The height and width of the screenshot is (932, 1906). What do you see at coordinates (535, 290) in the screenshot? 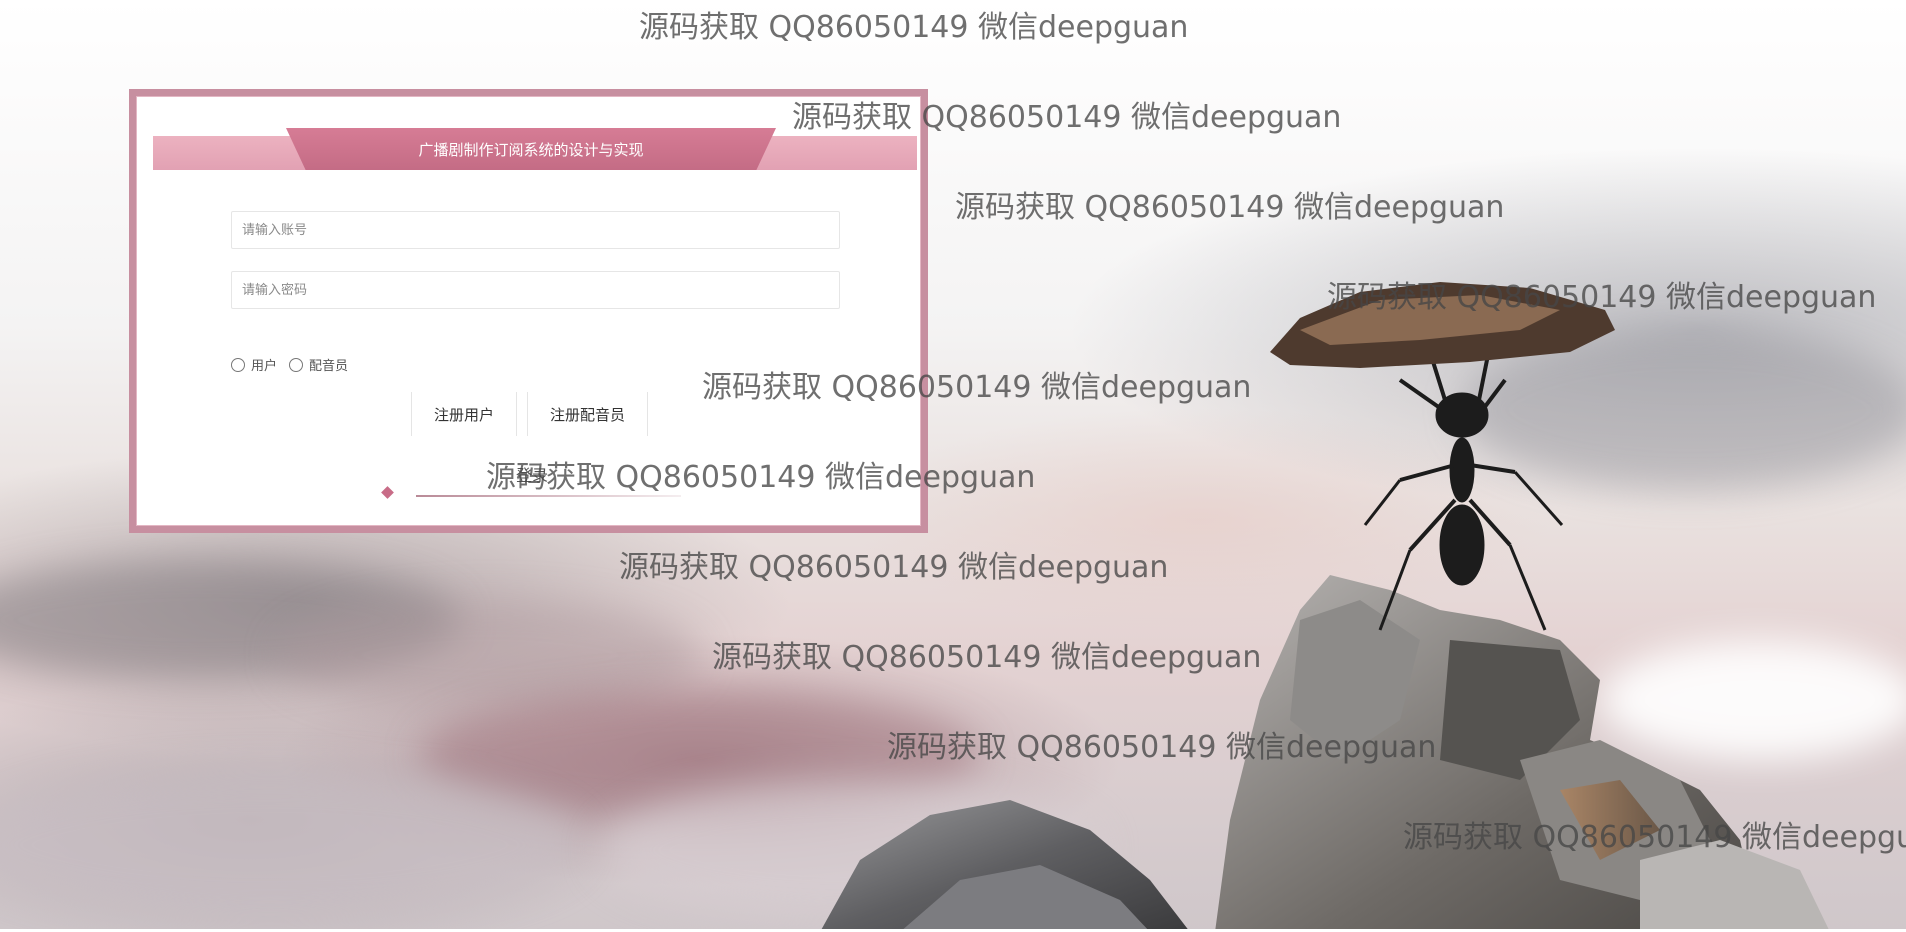
I see `password-input` at bounding box center [535, 290].